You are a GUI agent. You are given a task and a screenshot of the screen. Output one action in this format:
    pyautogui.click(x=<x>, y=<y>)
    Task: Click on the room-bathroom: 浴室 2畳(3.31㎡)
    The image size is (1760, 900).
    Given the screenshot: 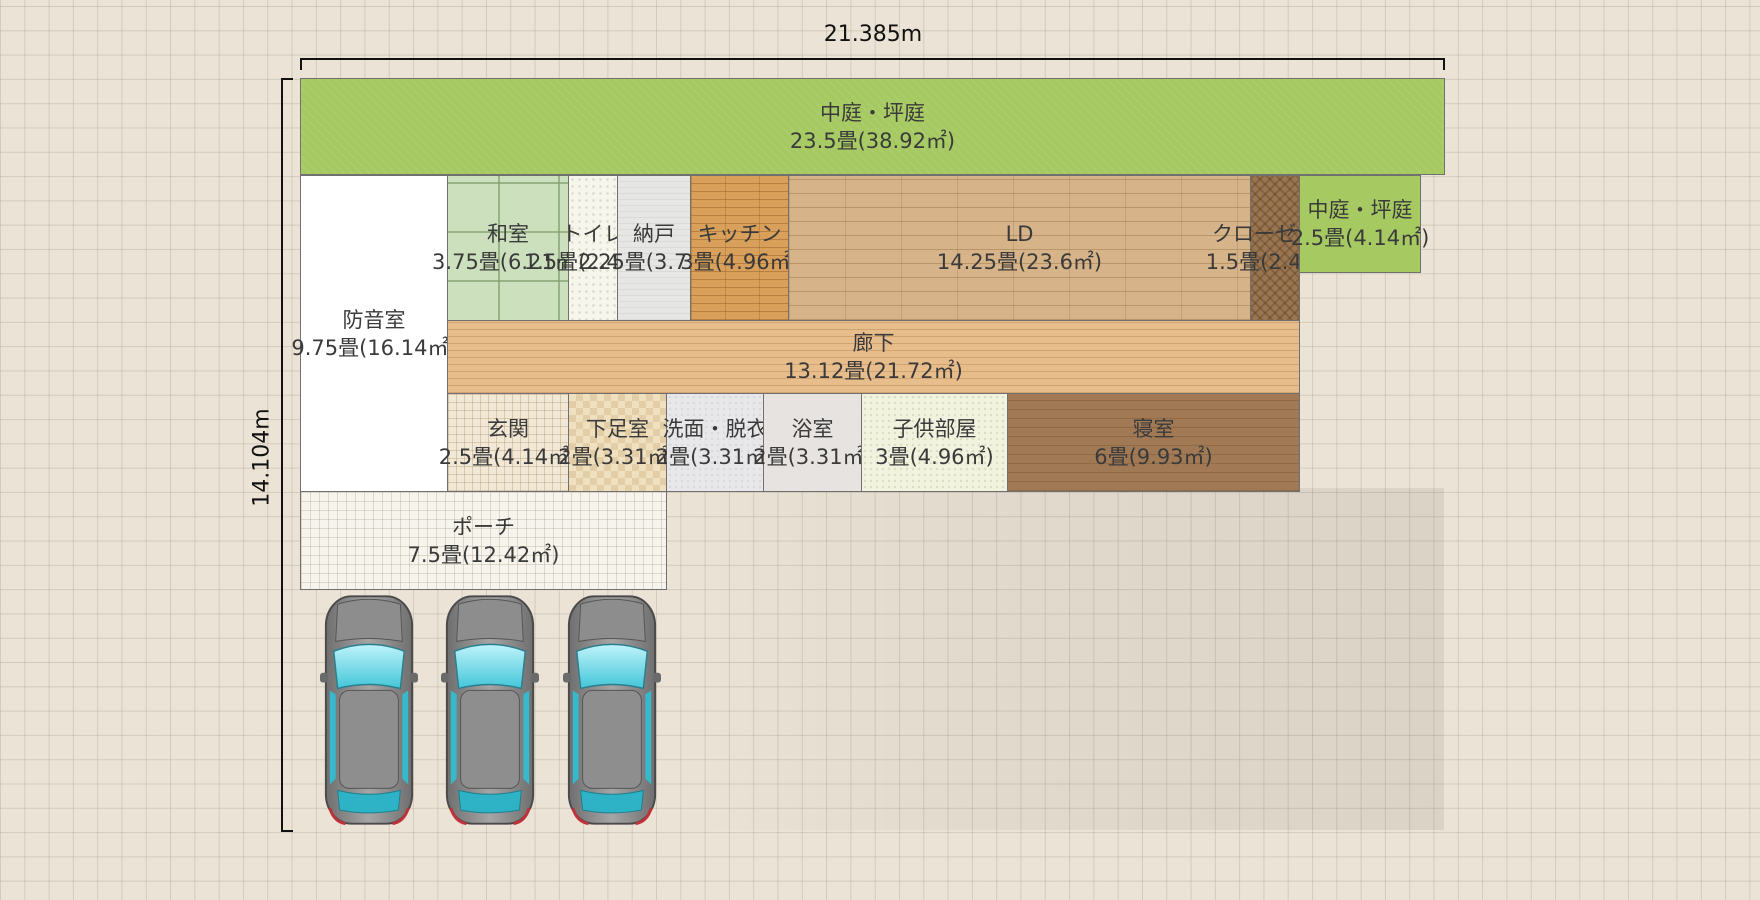 What is the action you would take?
    pyautogui.click(x=812, y=442)
    